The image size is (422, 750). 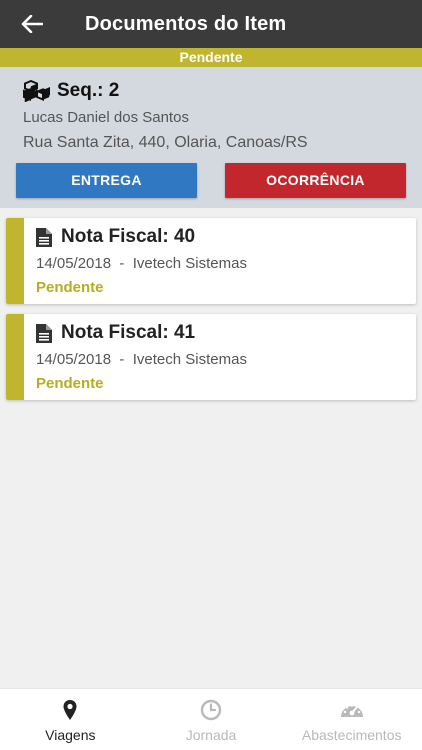 What do you see at coordinates (36, 91) in the screenshot?
I see `boxes-icon` at bounding box center [36, 91].